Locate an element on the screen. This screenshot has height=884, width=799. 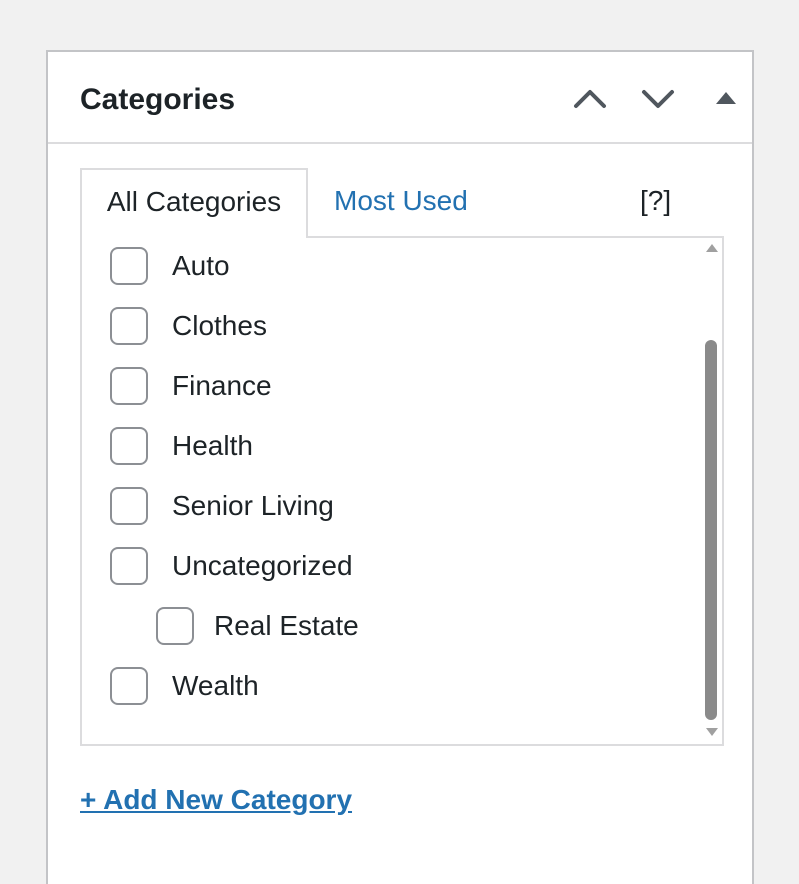
move-down-button is located at coordinates (658, 98).